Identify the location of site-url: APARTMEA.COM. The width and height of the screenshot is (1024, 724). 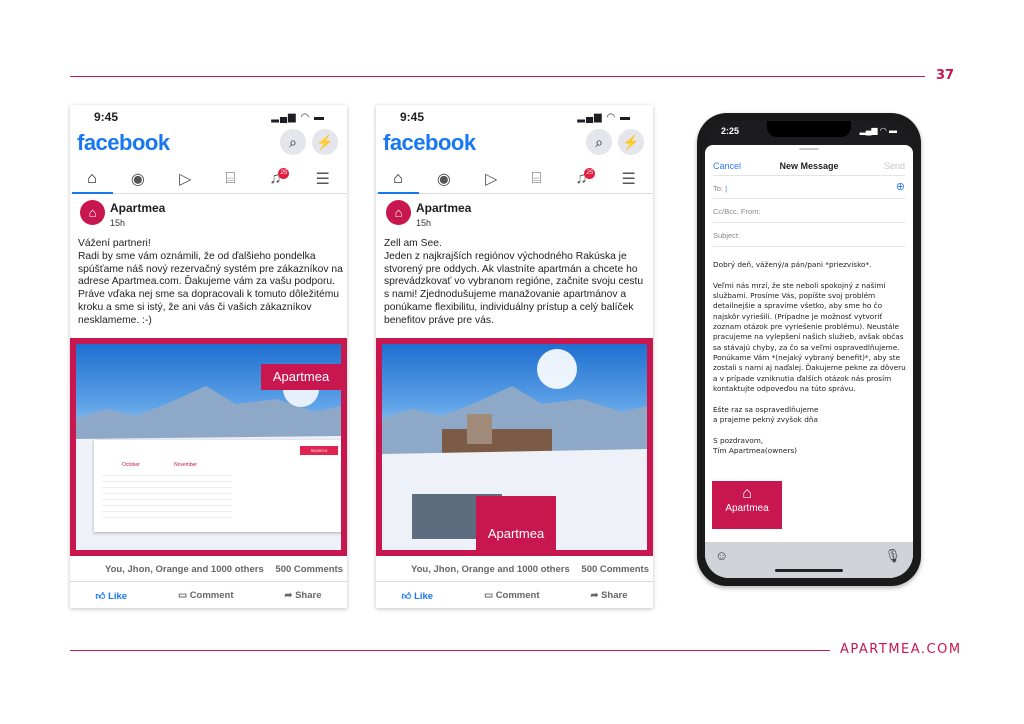
(901, 649).